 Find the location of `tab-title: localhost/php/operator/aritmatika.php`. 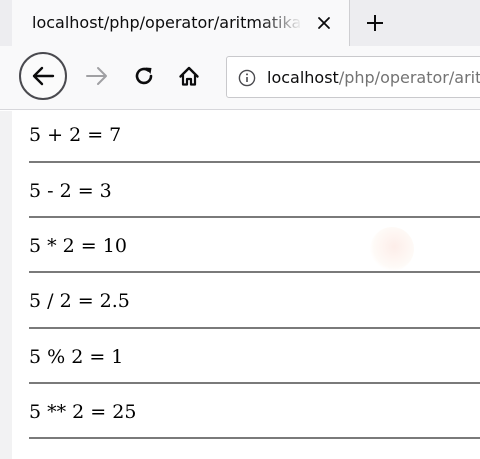

tab-title: localhost/php/operator/aritmatika.php is located at coordinates (167, 22).